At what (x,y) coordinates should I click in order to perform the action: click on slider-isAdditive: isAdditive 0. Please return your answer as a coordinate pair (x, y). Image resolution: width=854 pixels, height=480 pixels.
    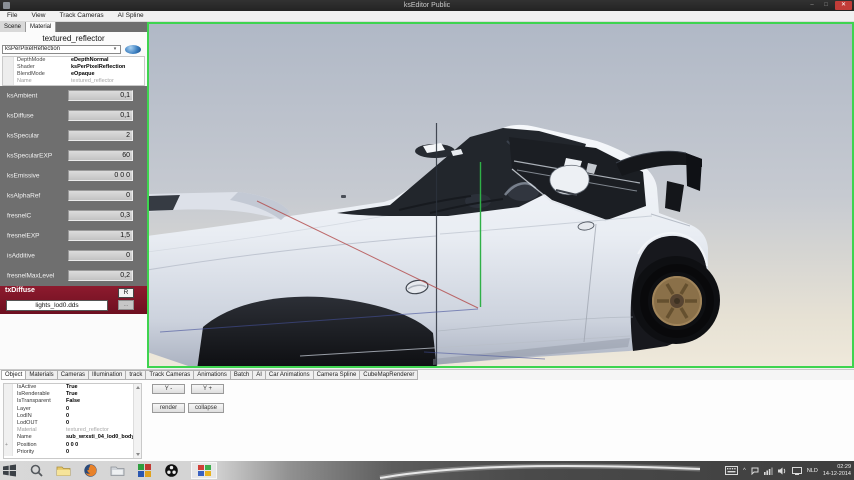
    Looking at the image, I should click on (73, 256).